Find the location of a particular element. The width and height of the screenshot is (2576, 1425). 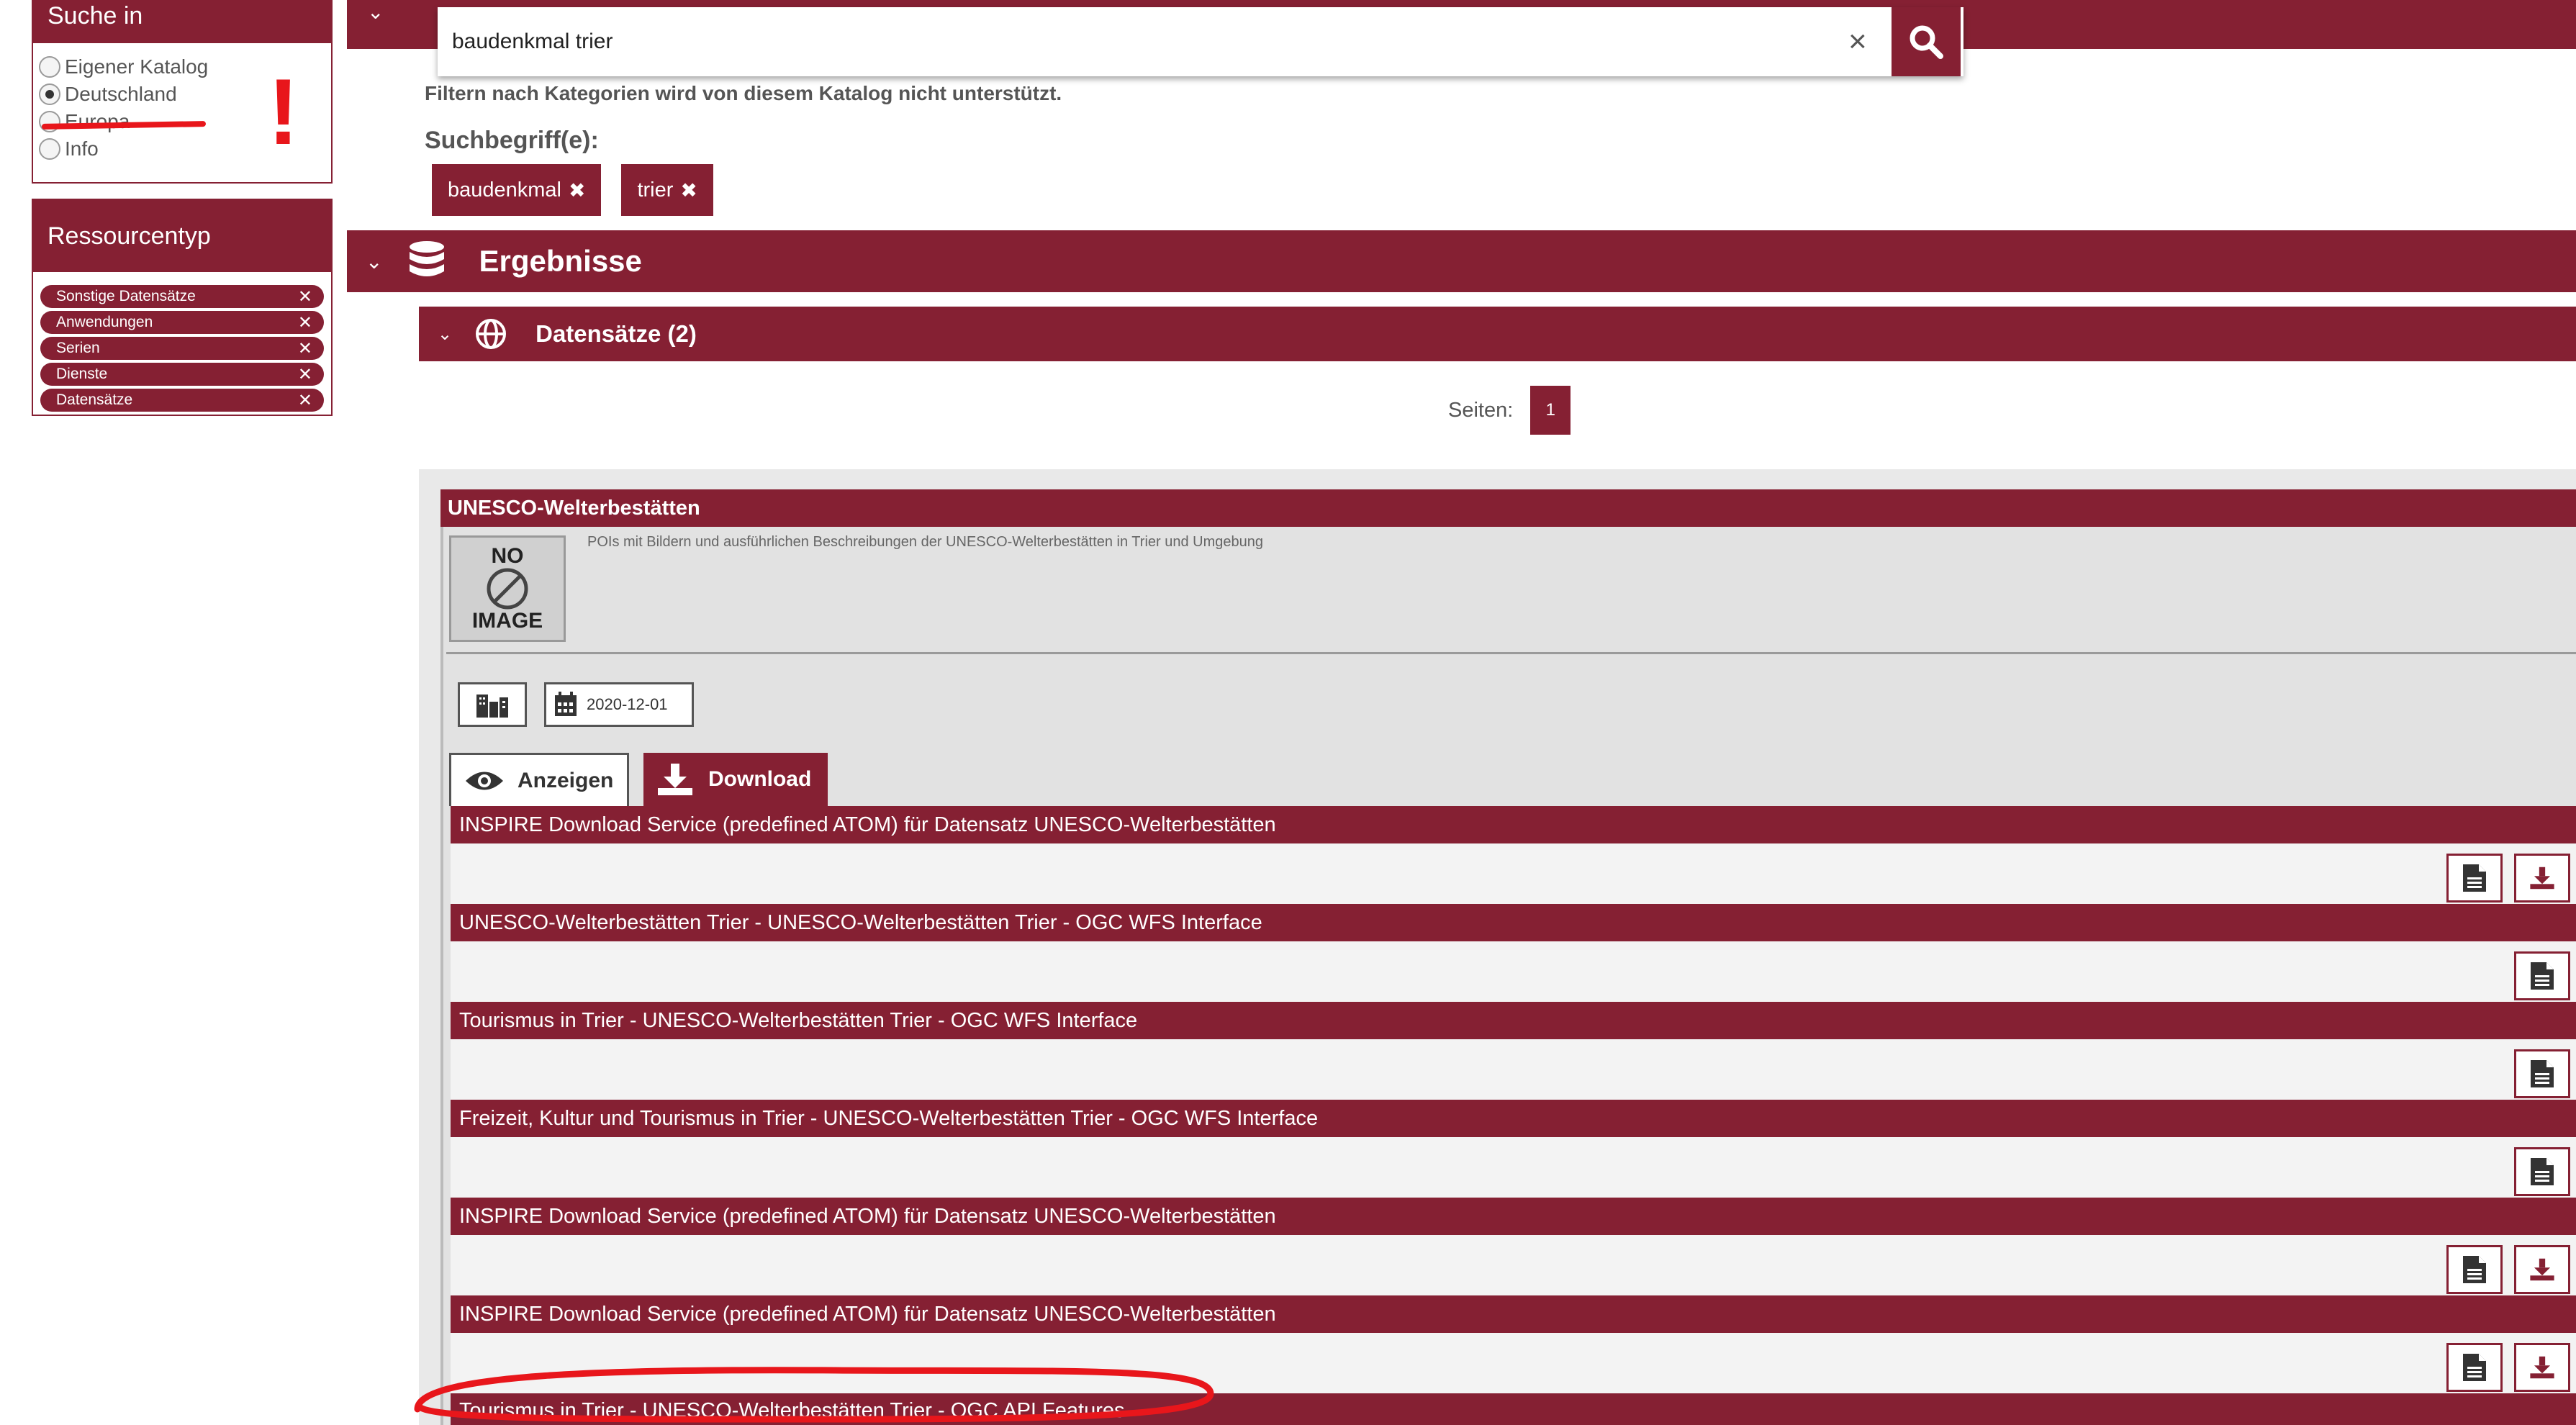

tab-anzeigen: Anzeigen is located at coordinates (539, 779).